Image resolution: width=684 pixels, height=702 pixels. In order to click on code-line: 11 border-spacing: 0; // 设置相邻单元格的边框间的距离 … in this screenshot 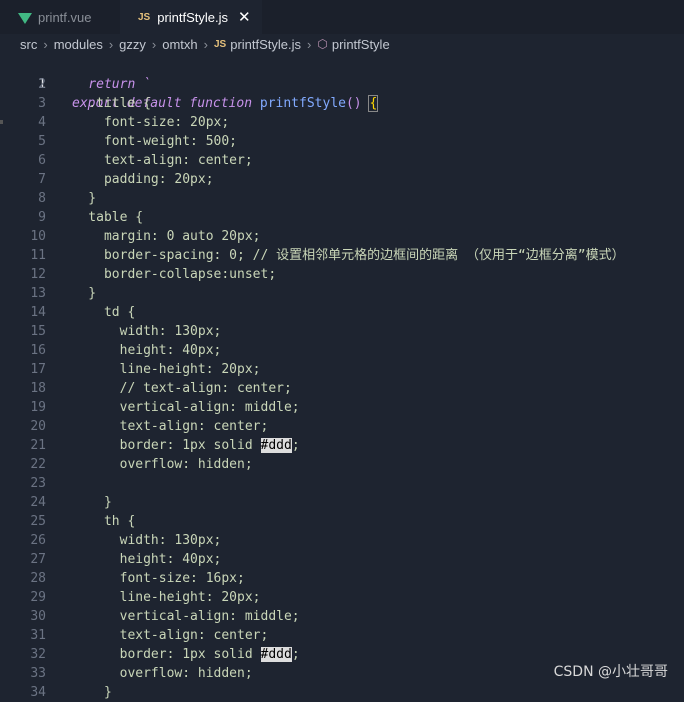, I will do `click(342, 255)`.